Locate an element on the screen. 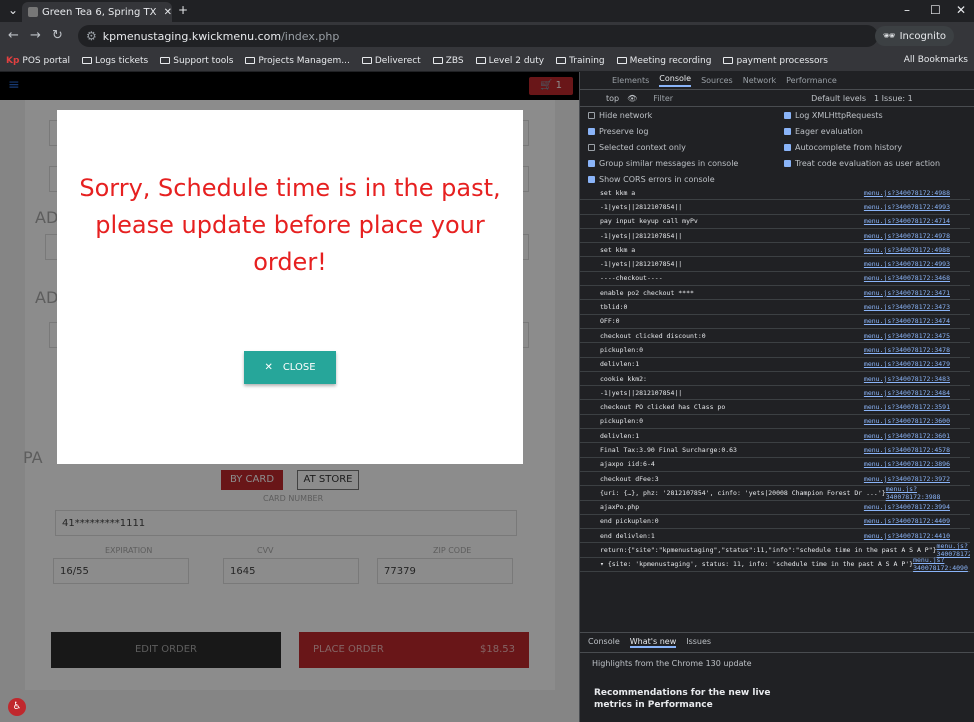 This screenshot has height=722, width=974. browser-tab: Green Tea 6, Spring TX 2024-11 ✕ is located at coordinates (97, 12).